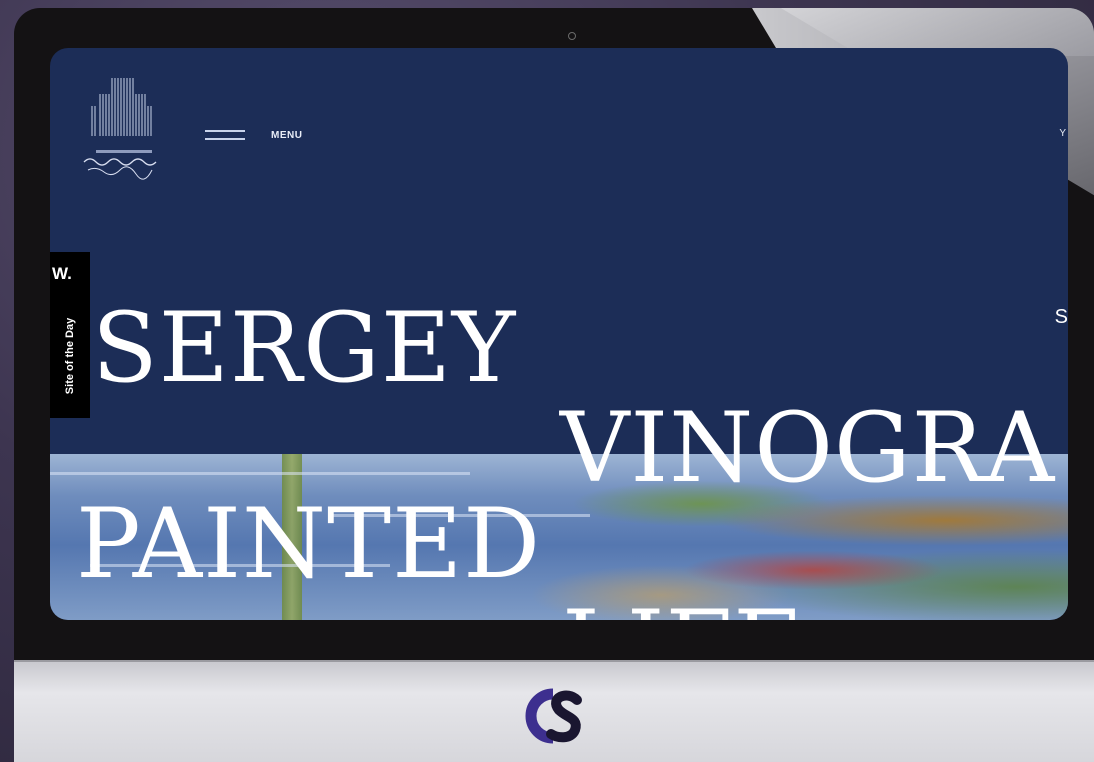 This screenshot has width=1094, height=762. What do you see at coordinates (572, 36) in the screenshot?
I see `webcam` at bounding box center [572, 36].